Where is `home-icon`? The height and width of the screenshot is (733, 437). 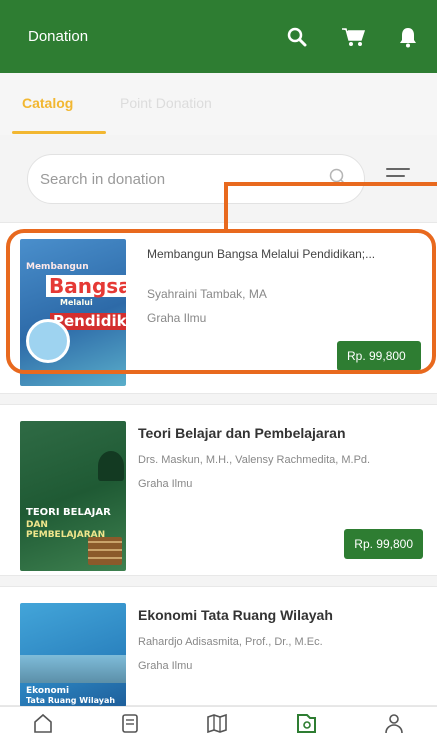 home-icon is located at coordinates (43, 723).